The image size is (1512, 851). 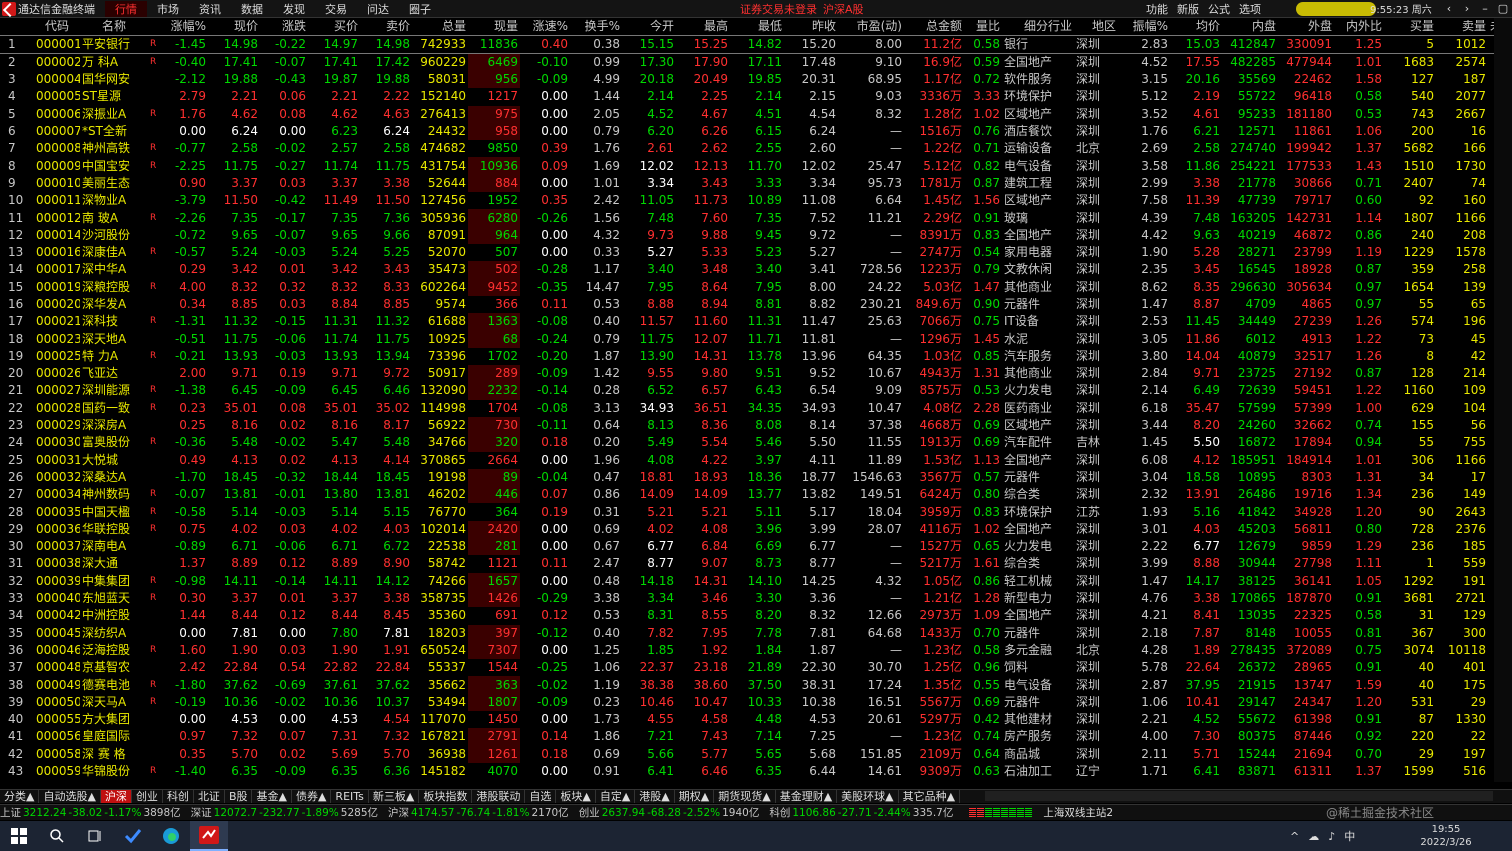 What do you see at coordinates (745, 796) in the screenshot?
I see `tab-18: 期货现货▲` at bounding box center [745, 796].